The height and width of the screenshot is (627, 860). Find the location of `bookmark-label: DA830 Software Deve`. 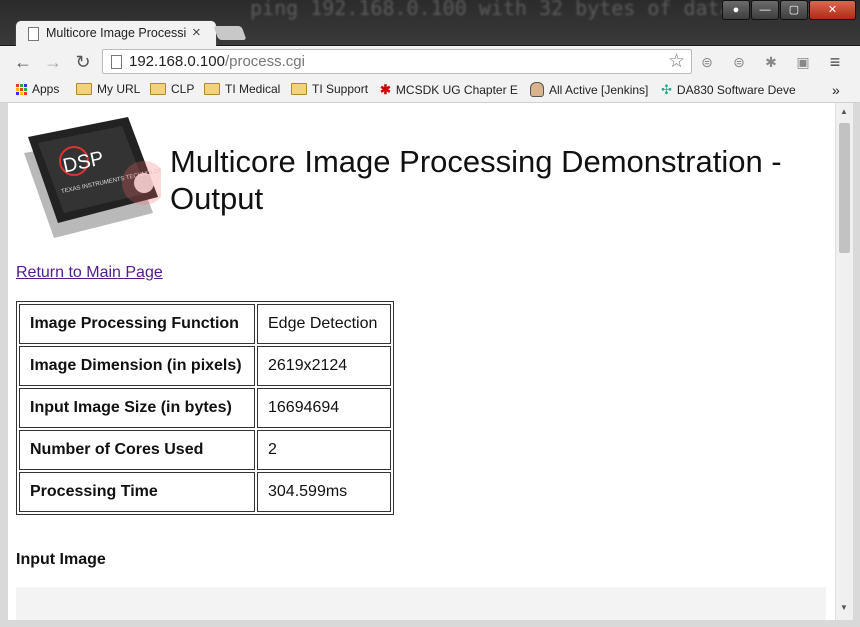

bookmark-label: DA830 Software Deve is located at coordinates (736, 90).